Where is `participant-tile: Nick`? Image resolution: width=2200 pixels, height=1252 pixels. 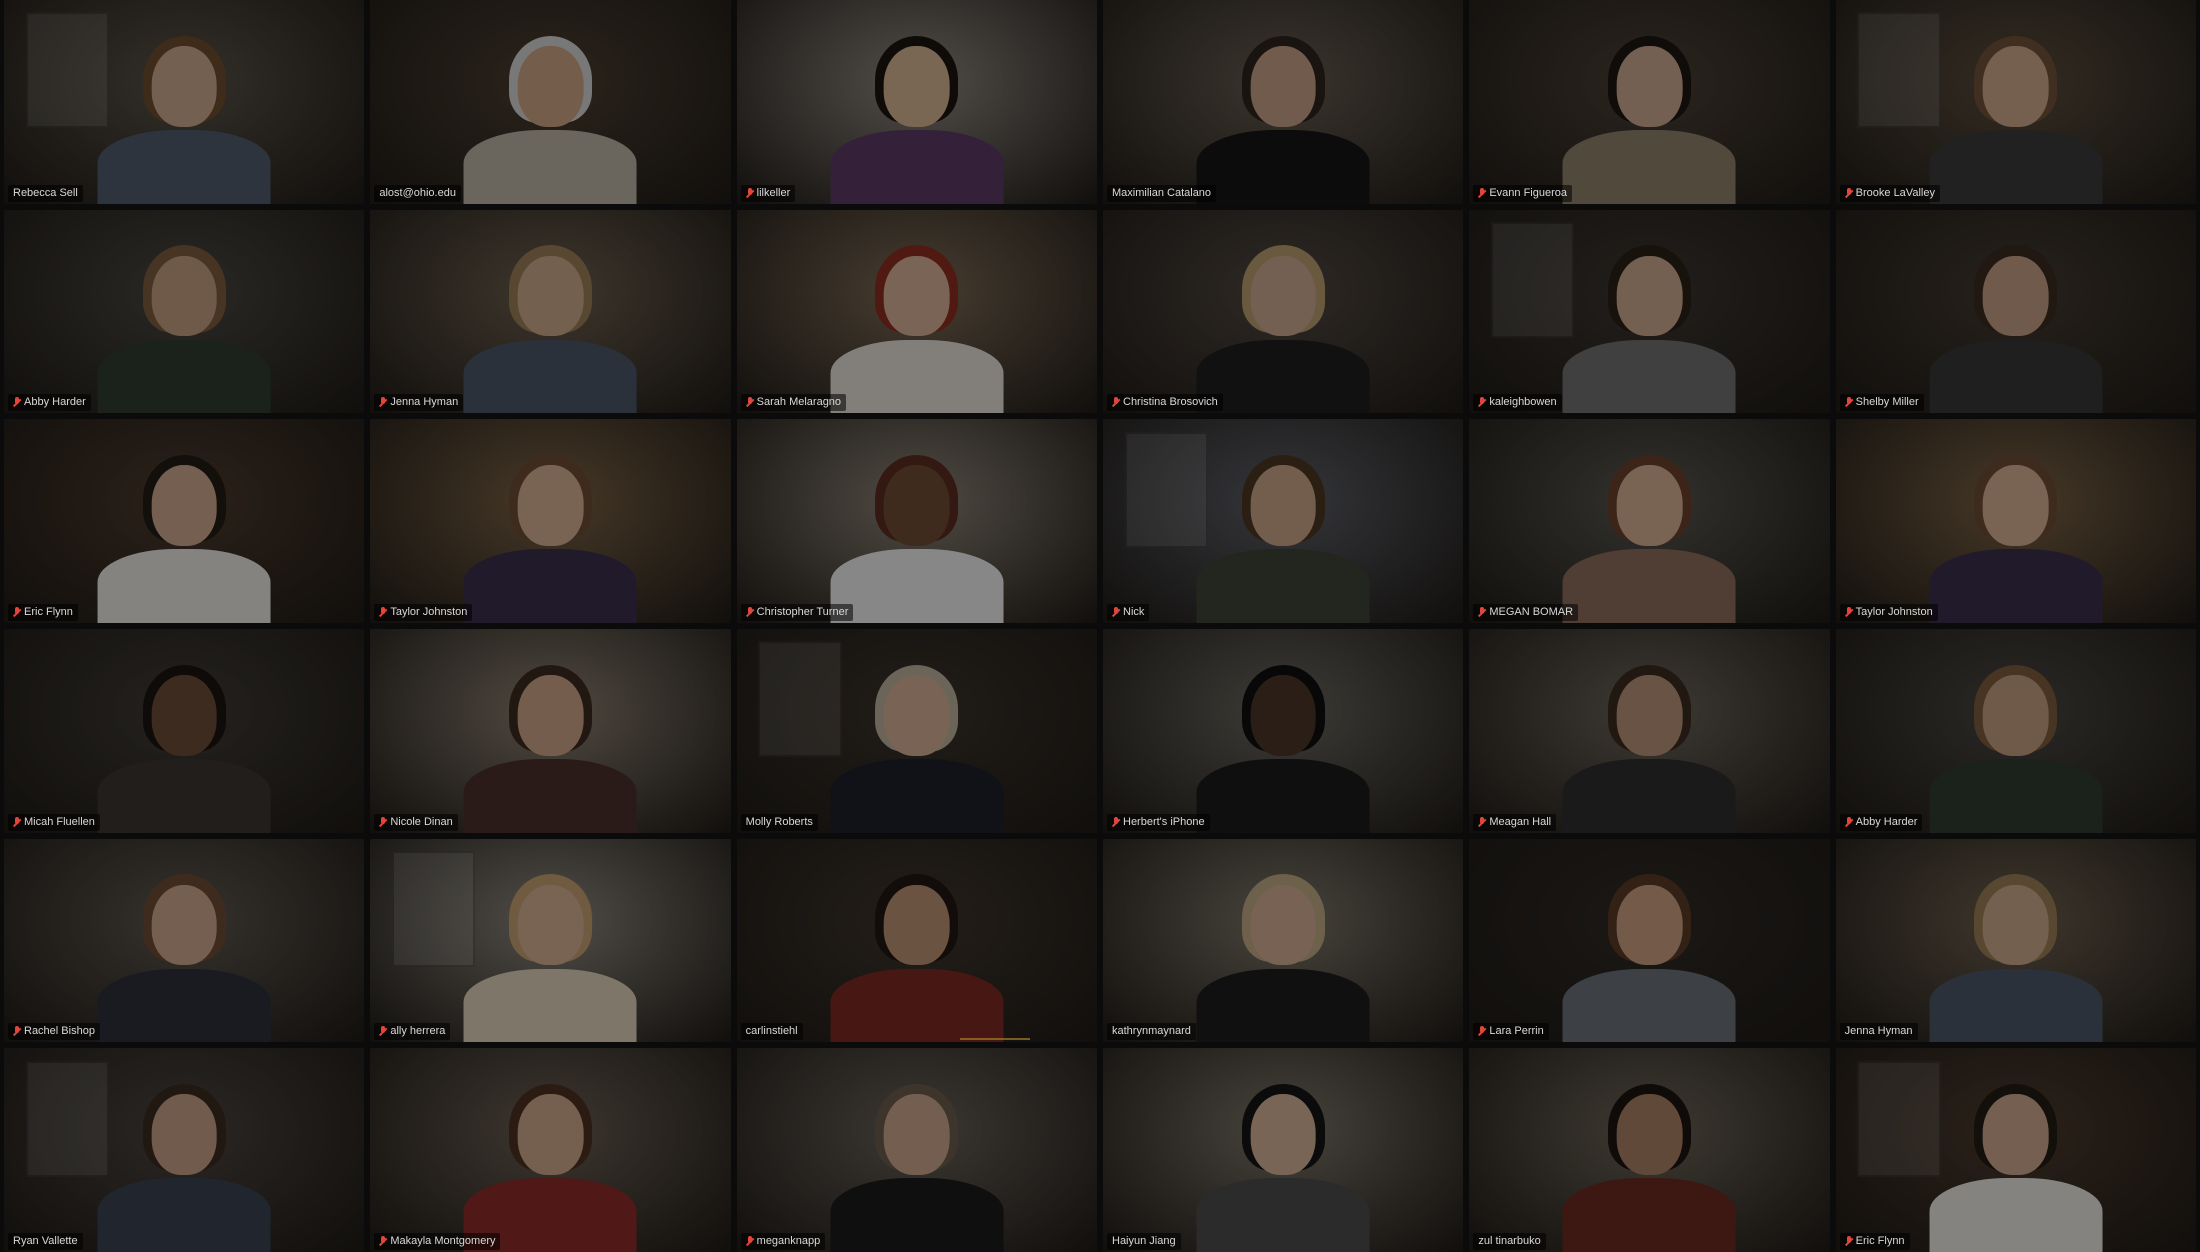 participant-tile: Nick is located at coordinates (1283, 521).